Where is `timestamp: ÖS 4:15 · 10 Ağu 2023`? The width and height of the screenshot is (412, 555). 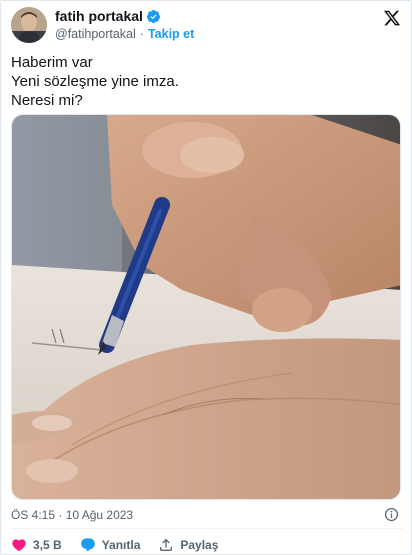
timestamp: ÖS 4:15 · 10 Ağu 2023 is located at coordinates (72, 515).